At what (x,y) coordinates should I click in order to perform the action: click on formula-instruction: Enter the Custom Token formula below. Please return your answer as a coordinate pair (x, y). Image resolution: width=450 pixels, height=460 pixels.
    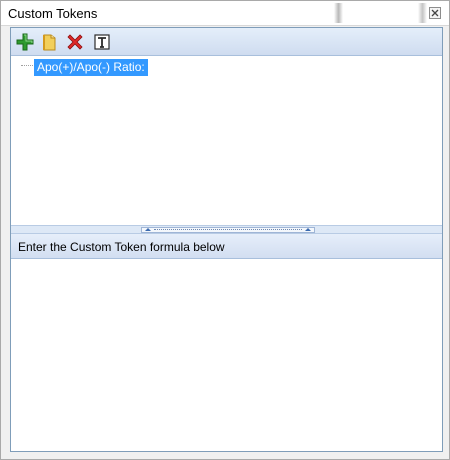
    Looking at the image, I should click on (121, 247).